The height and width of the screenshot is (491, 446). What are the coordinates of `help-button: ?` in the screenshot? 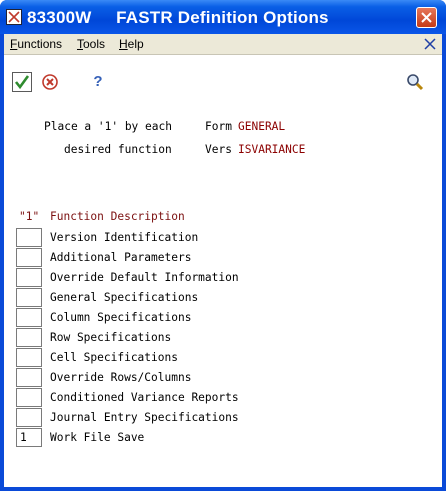 It's located at (98, 82).